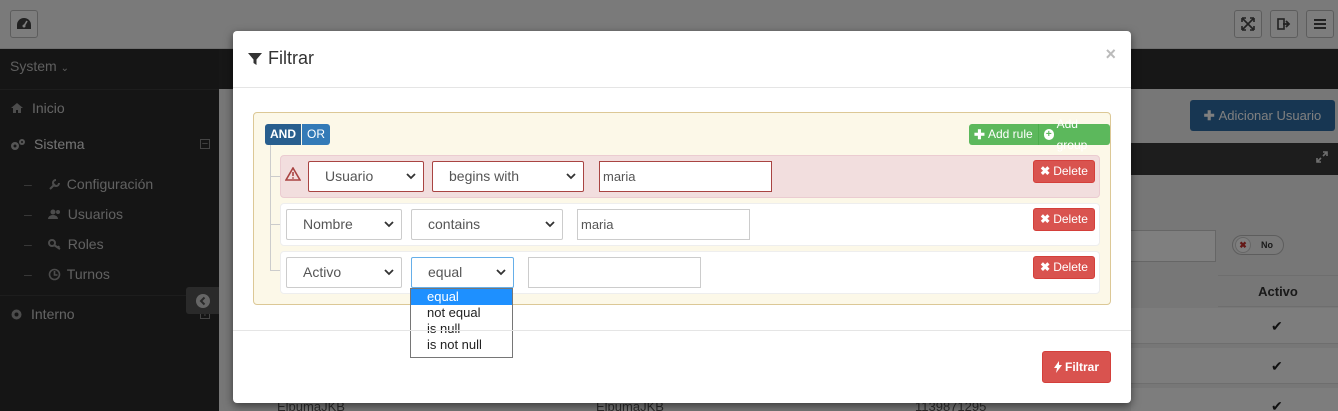 The width and height of the screenshot is (1338, 411). I want to click on operator-select: equal, so click(462, 272).